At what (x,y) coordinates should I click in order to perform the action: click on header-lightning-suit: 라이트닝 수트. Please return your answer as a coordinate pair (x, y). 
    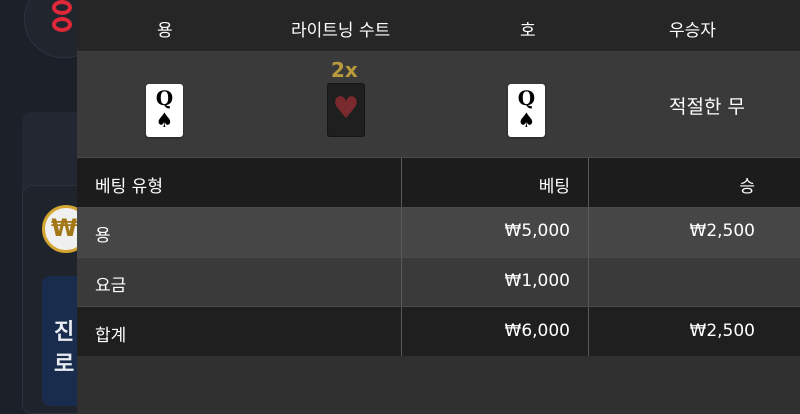
    Looking at the image, I should click on (341, 31).